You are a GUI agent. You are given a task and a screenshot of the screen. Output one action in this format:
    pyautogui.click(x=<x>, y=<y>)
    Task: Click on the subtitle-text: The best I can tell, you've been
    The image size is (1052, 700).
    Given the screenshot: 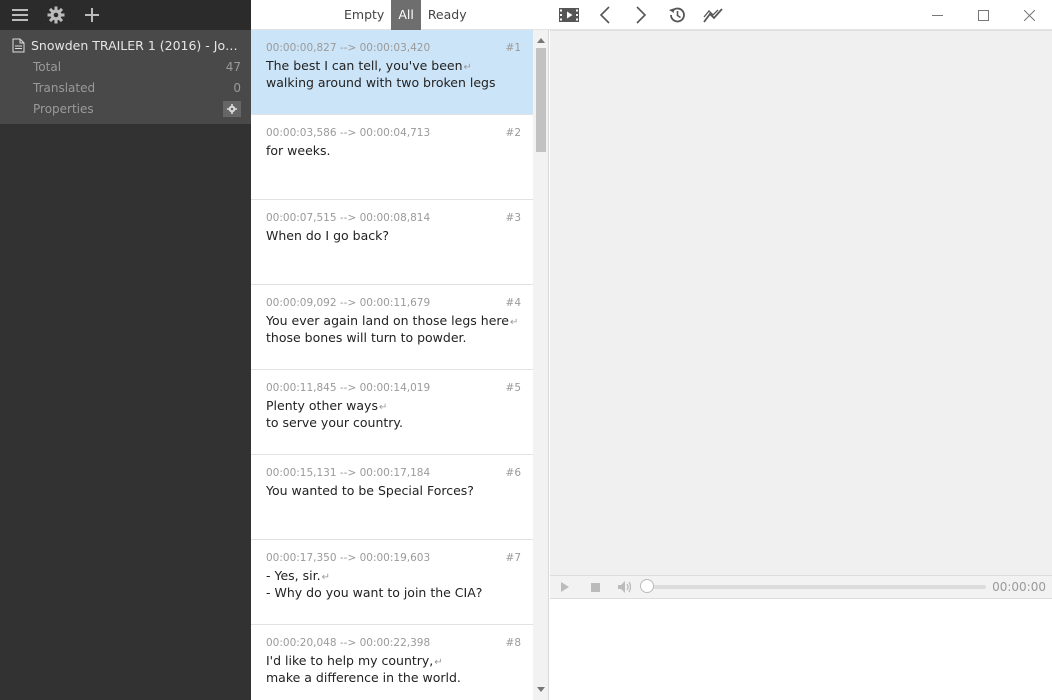 What is the action you would take?
    pyautogui.click(x=364, y=65)
    